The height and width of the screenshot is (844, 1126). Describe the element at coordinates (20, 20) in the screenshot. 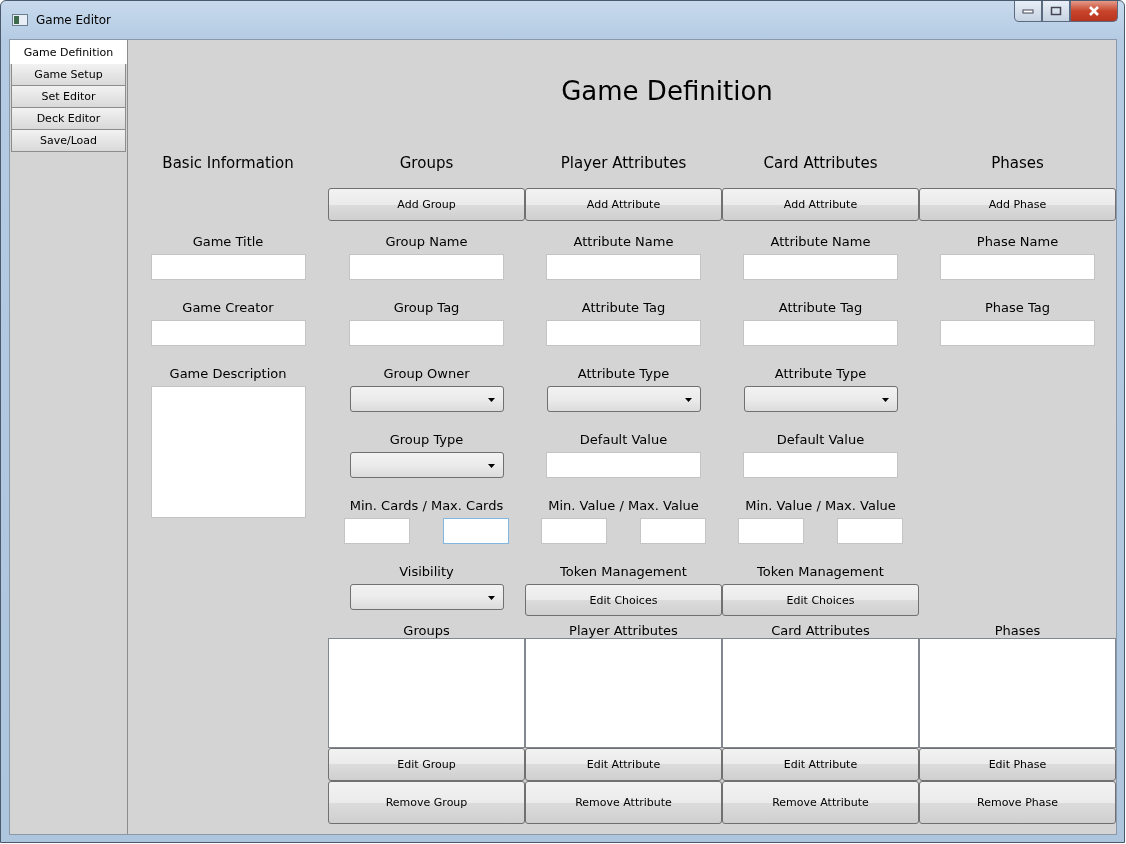

I see `app-icon` at that location.